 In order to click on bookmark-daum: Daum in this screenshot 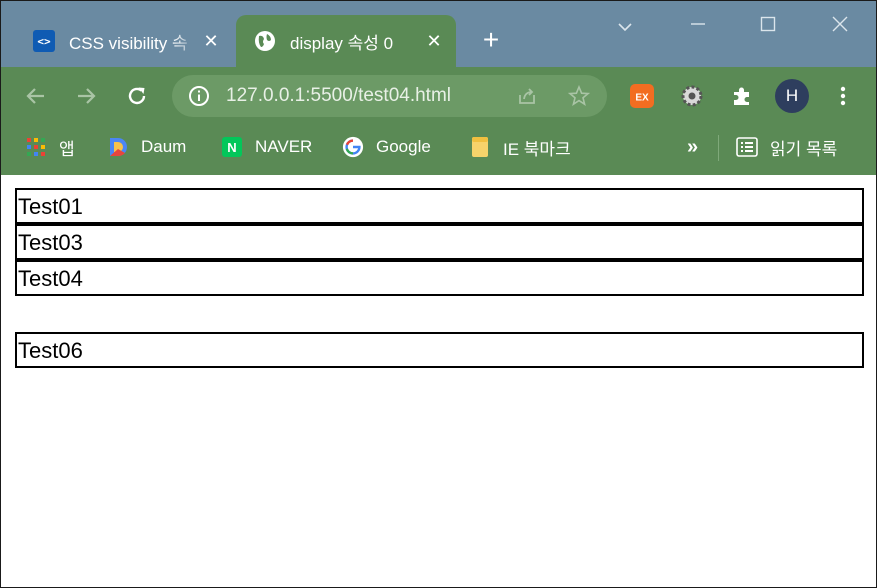, I will do `click(146, 147)`.